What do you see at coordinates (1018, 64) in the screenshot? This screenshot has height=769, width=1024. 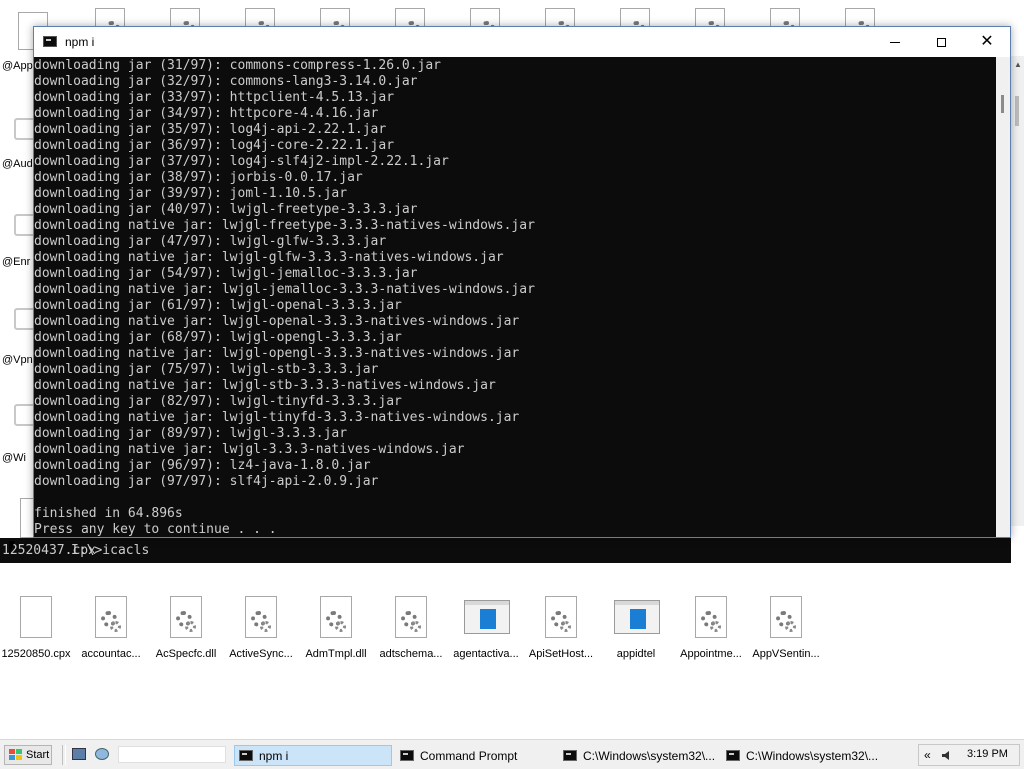 I see `scroll-up-icon: ▲` at bounding box center [1018, 64].